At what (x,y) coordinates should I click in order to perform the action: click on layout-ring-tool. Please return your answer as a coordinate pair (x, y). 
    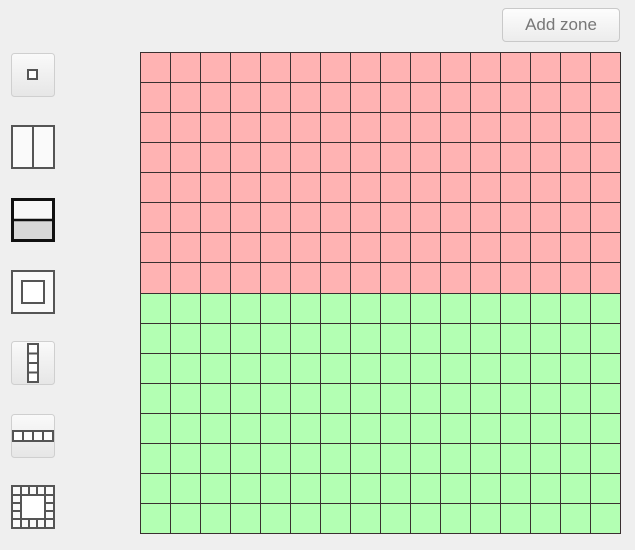
    Looking at the image, I should click on (33, 507).